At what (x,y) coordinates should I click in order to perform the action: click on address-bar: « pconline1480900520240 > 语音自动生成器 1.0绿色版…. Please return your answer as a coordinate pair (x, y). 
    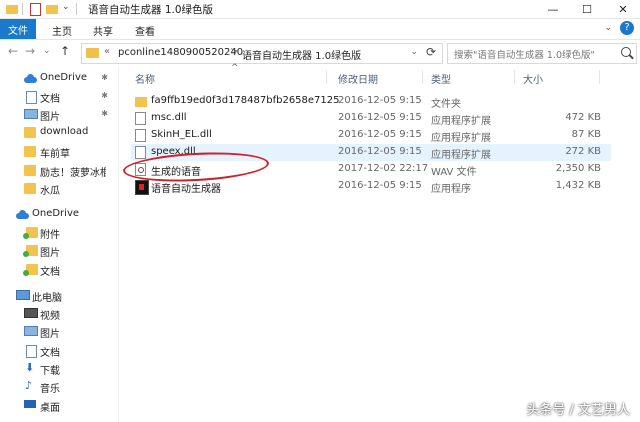
    Looking at the image, I should click on (262, 53).